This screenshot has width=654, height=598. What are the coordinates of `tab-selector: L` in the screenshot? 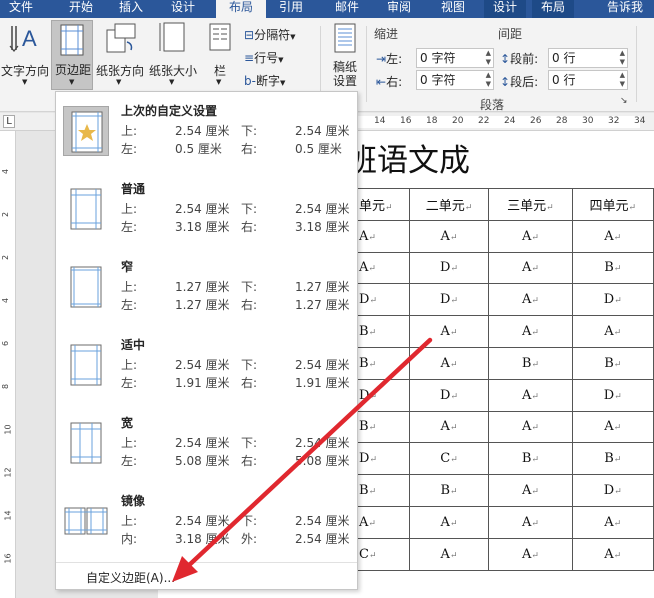 It's located at (9, 121).